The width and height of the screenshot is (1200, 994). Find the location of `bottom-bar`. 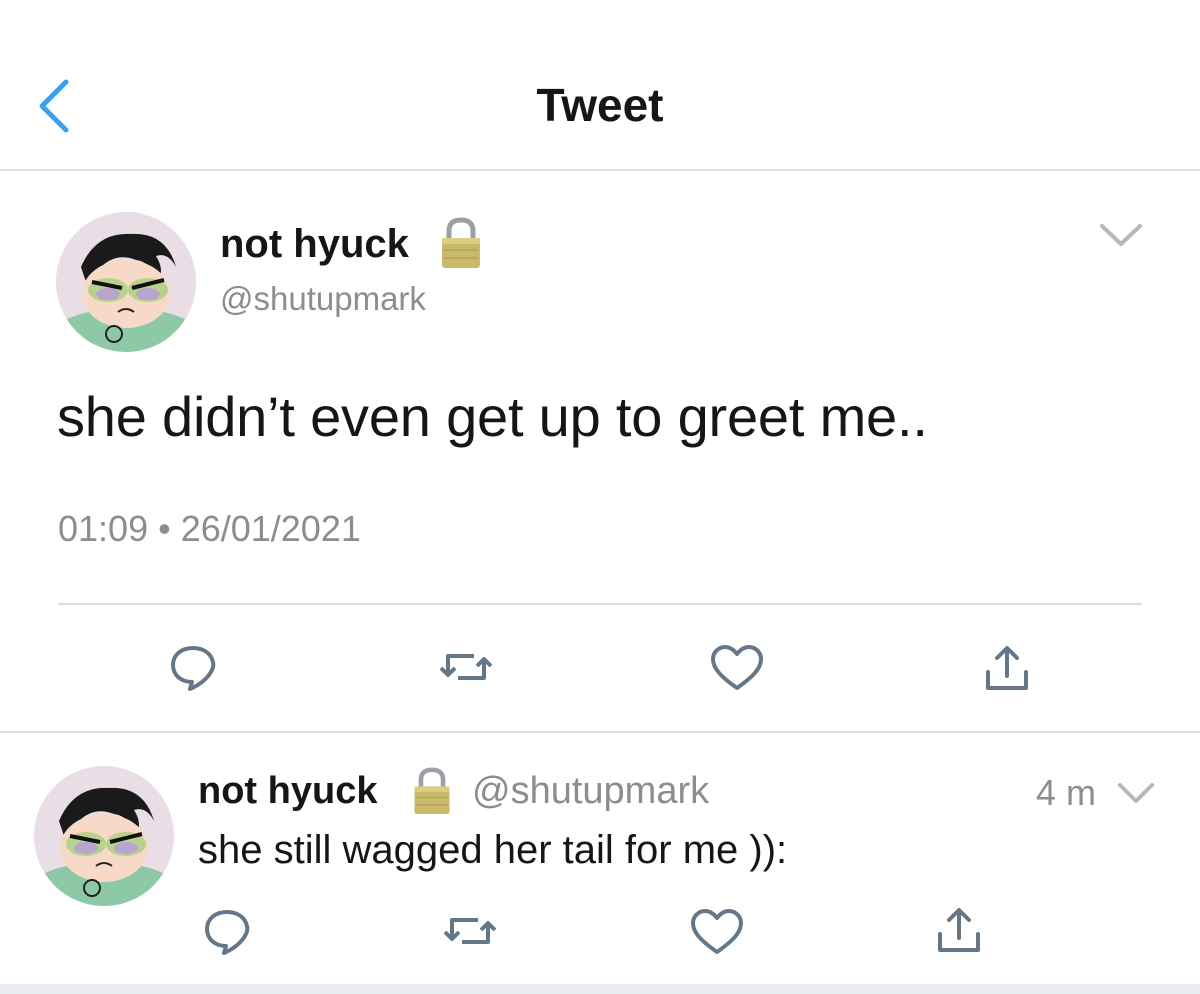

bottom-bar is located at coordinates (600, 989).